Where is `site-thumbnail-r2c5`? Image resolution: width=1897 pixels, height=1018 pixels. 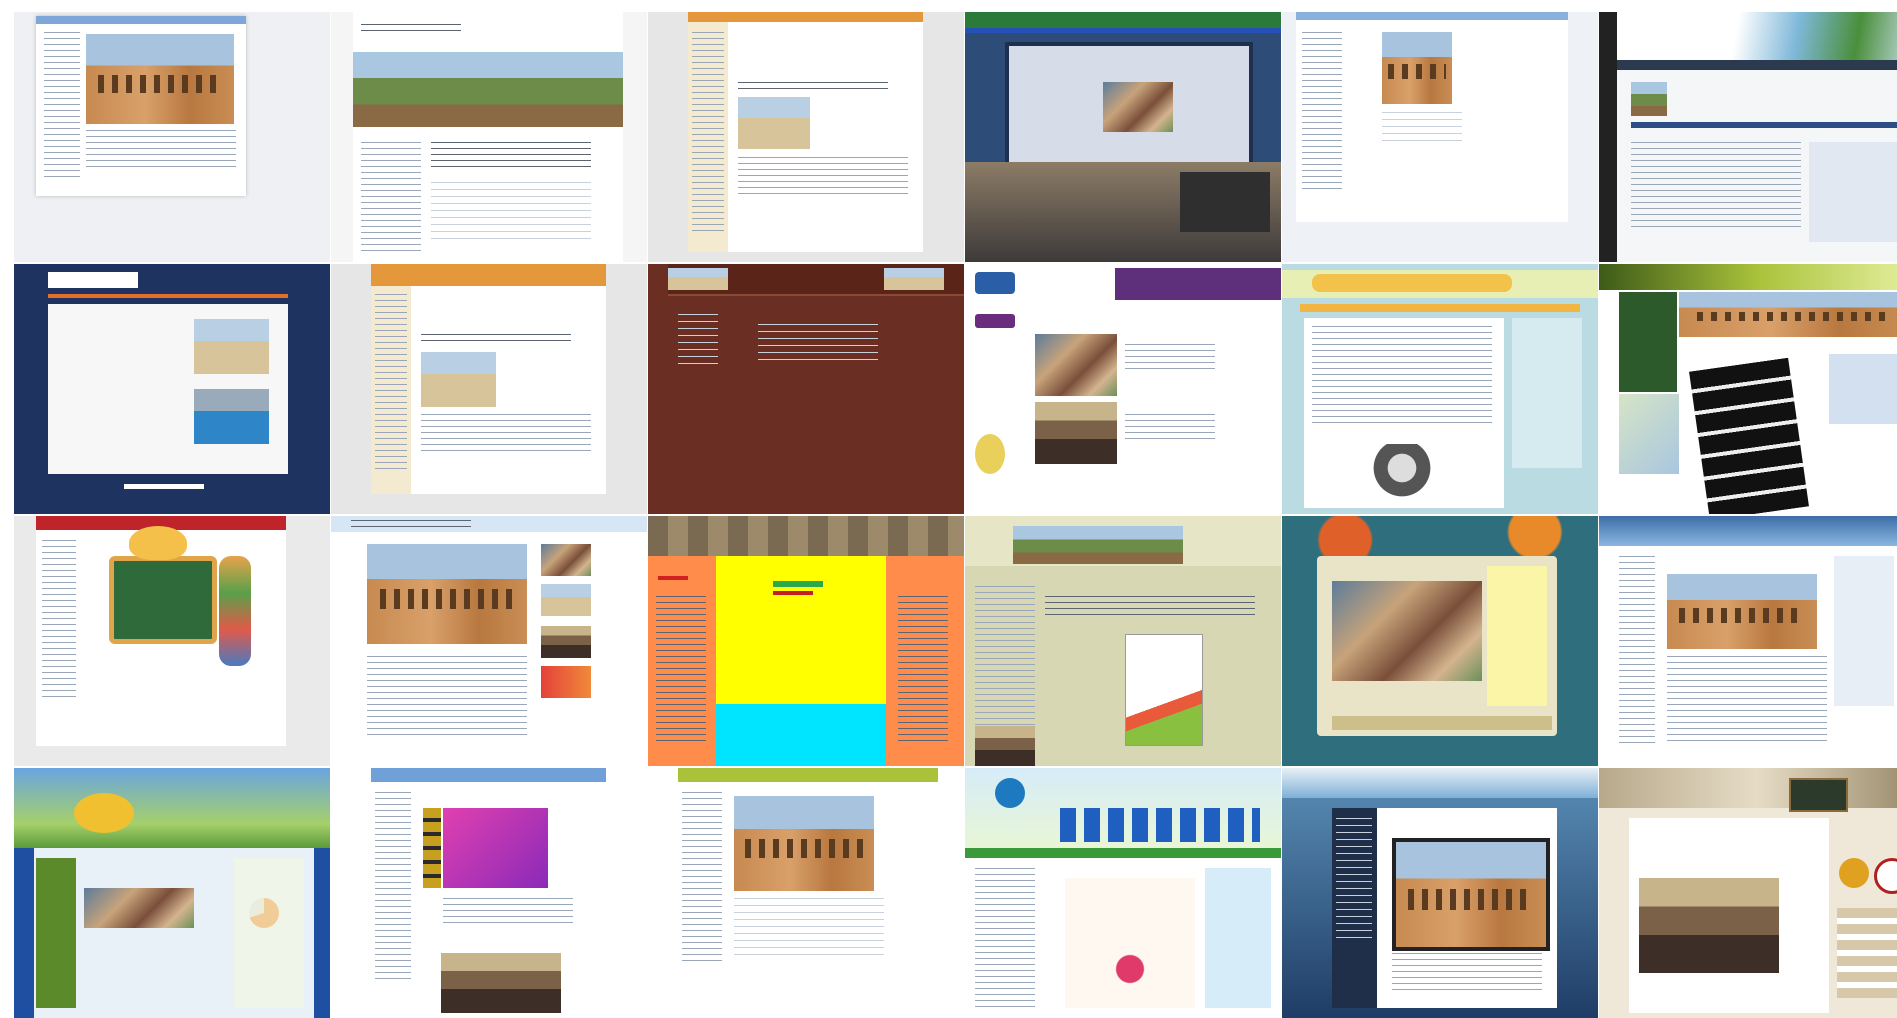
site-thumbnail-r2c5 is located at coordinates (1440, 389).